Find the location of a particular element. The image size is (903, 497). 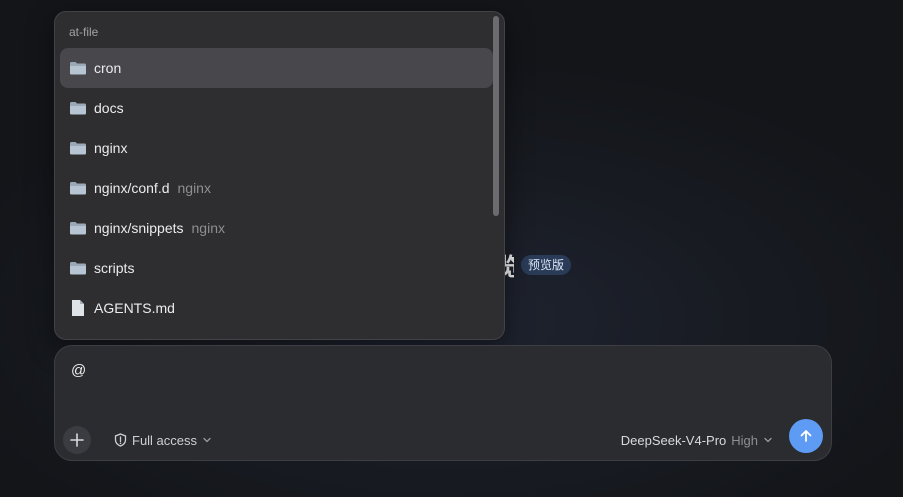

model-name: DeepSeek-V4-Pro is located at coordinates (673, 440).